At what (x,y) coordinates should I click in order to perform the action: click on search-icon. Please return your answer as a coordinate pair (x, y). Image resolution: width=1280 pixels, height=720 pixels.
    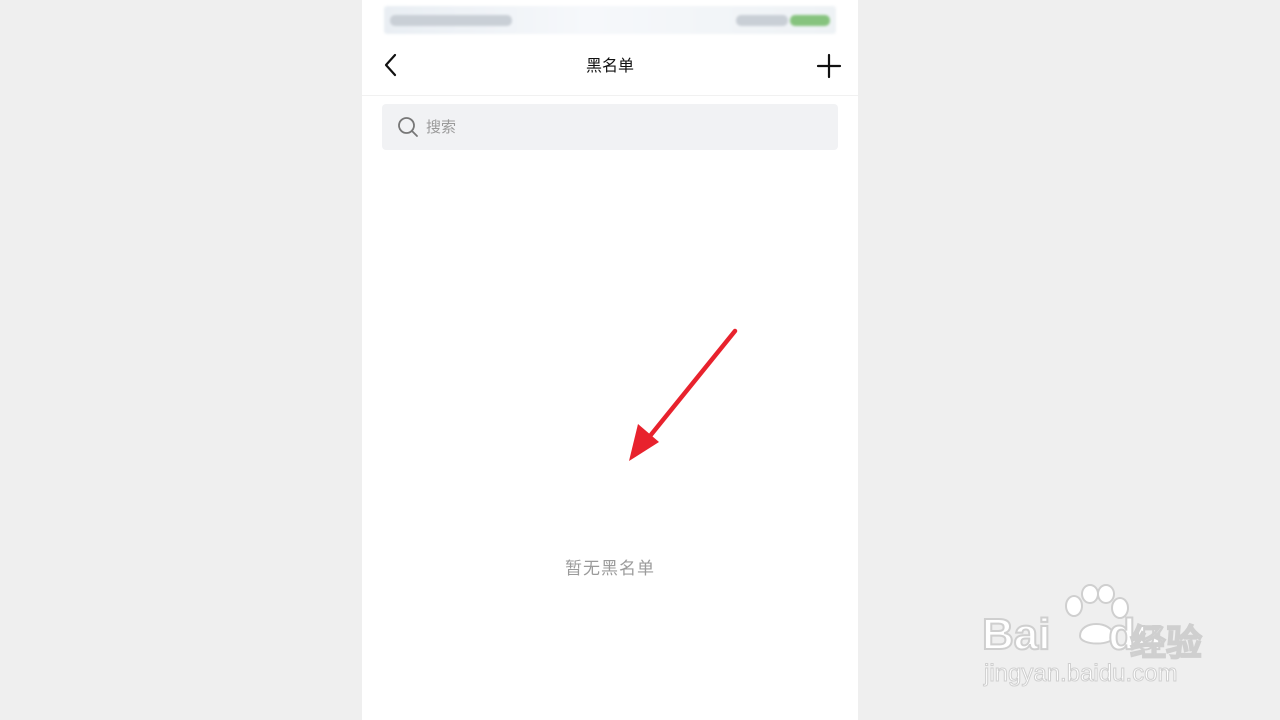
    Looking at the image, I should click on (408, 127).